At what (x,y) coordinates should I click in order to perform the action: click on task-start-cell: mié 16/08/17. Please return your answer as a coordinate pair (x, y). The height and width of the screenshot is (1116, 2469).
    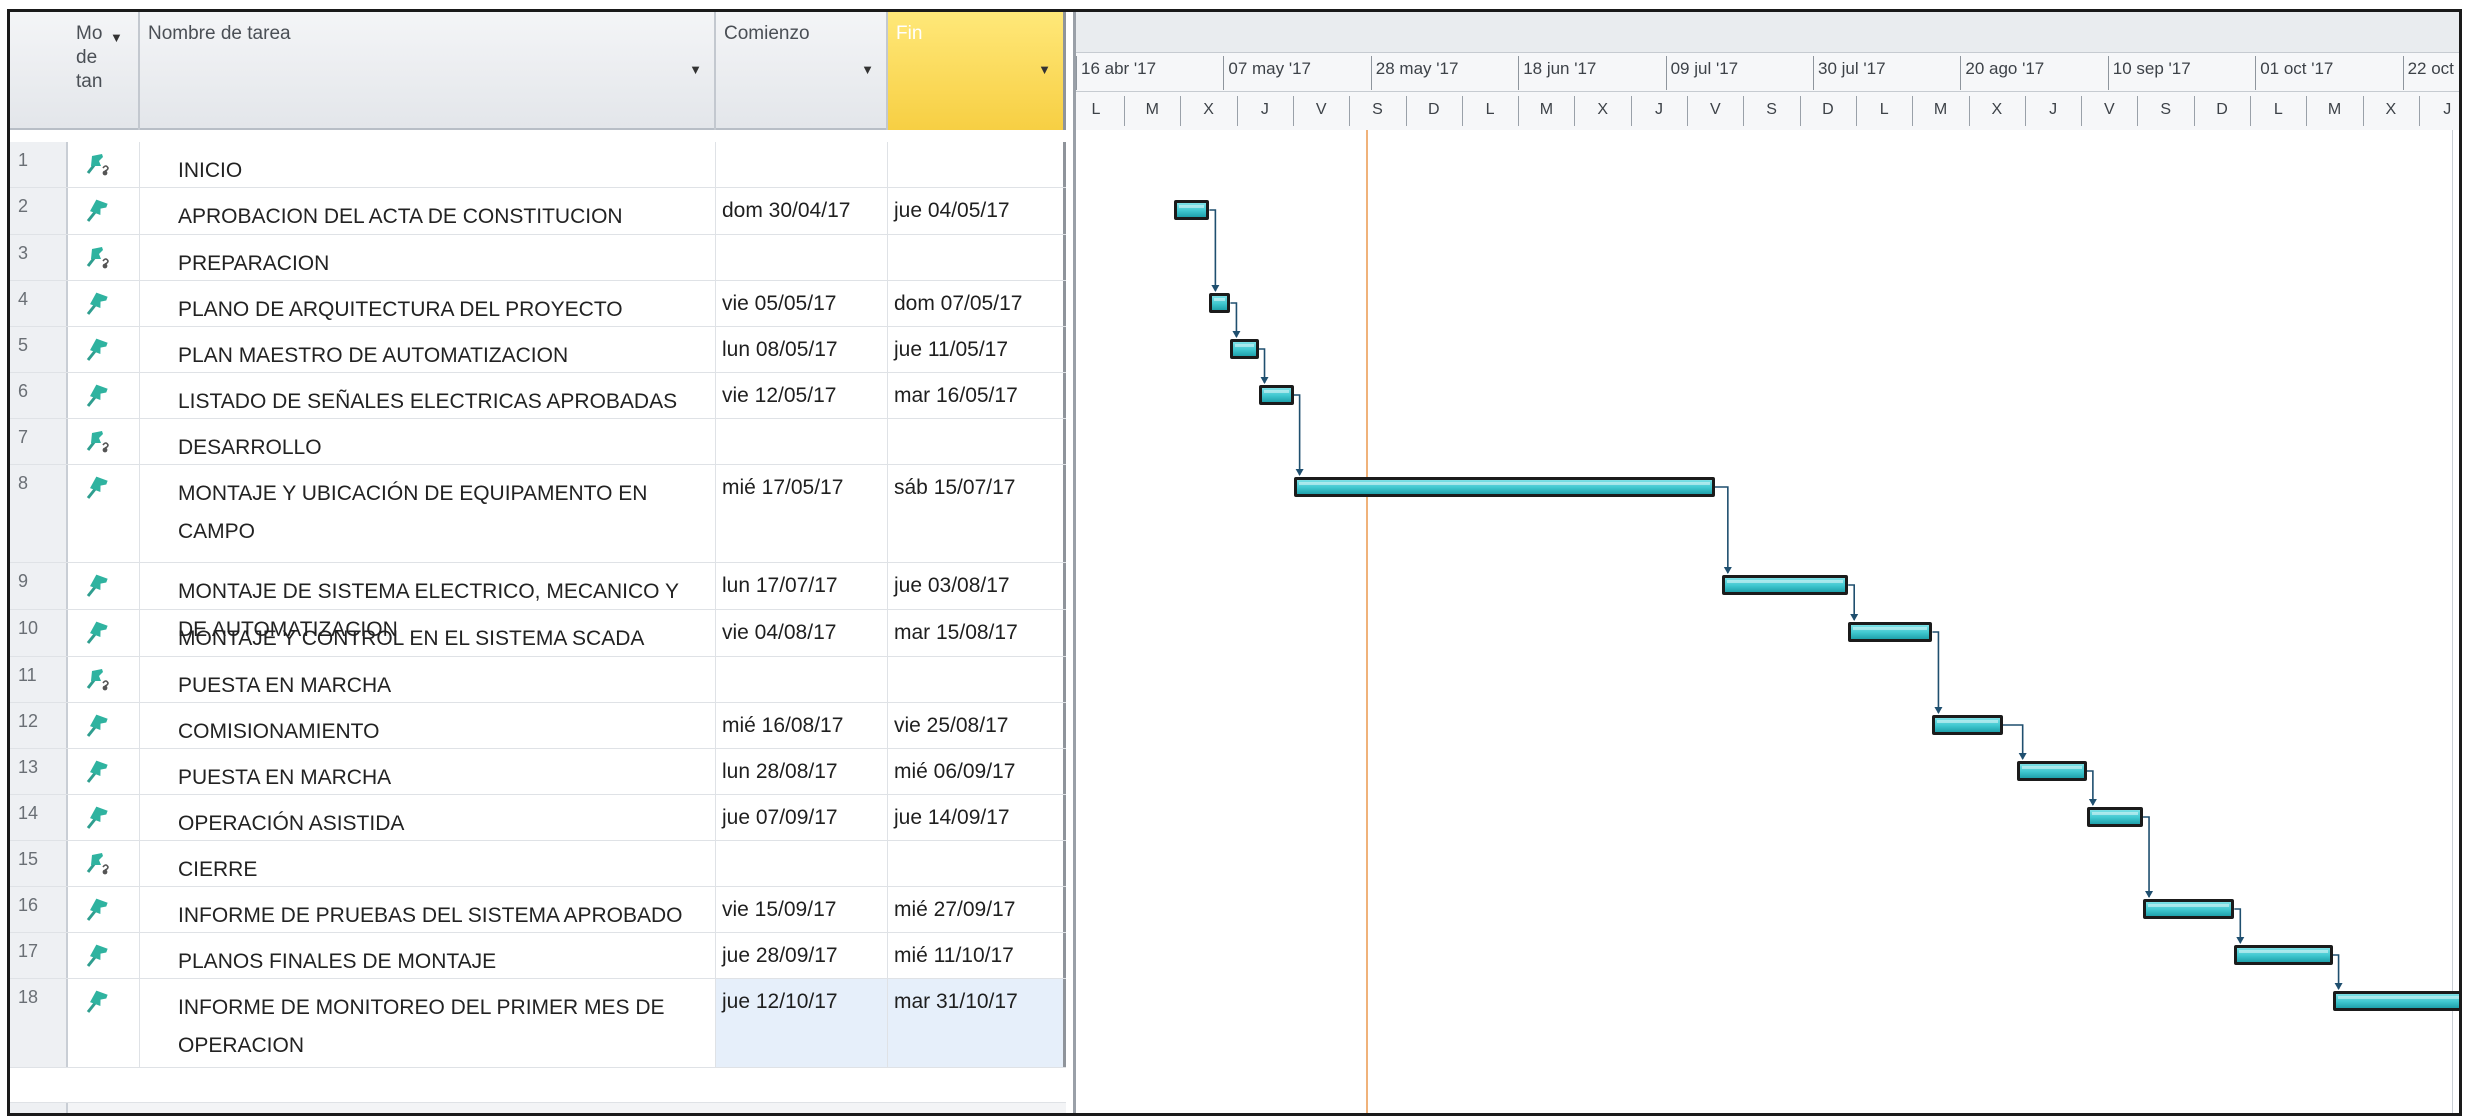
    Looking at the image, I should click on (802, 725).